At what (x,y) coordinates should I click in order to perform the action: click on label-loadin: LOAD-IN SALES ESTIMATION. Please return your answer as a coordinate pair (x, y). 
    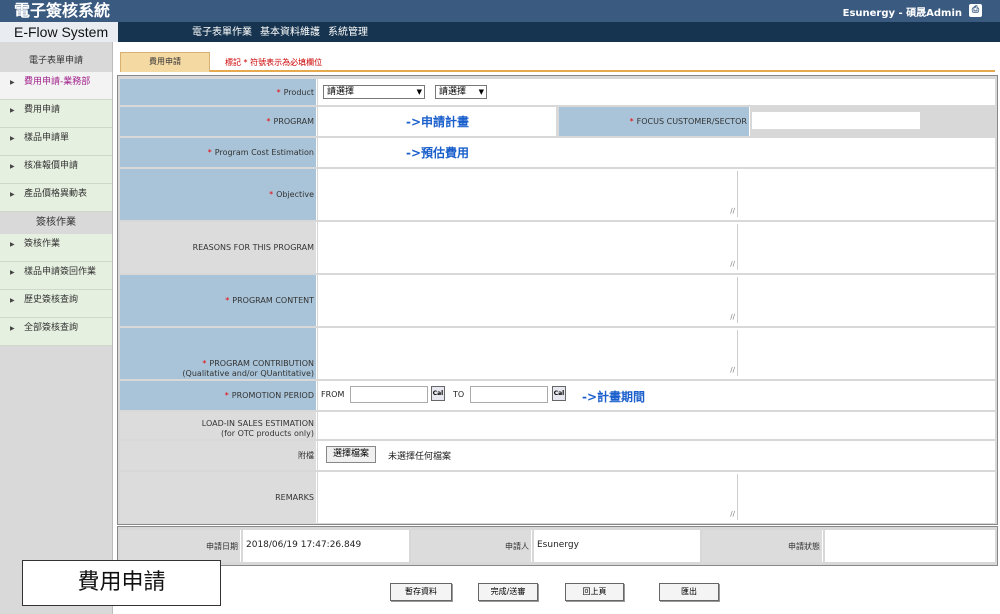
    Looking at the image, I should click on (257, 423).